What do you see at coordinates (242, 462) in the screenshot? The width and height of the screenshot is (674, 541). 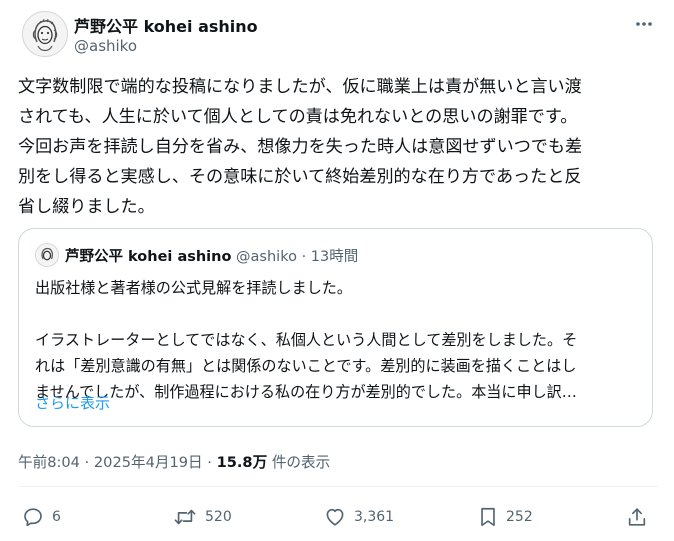 I see `views-count: 15.8万` at bounding box center [242, 462].